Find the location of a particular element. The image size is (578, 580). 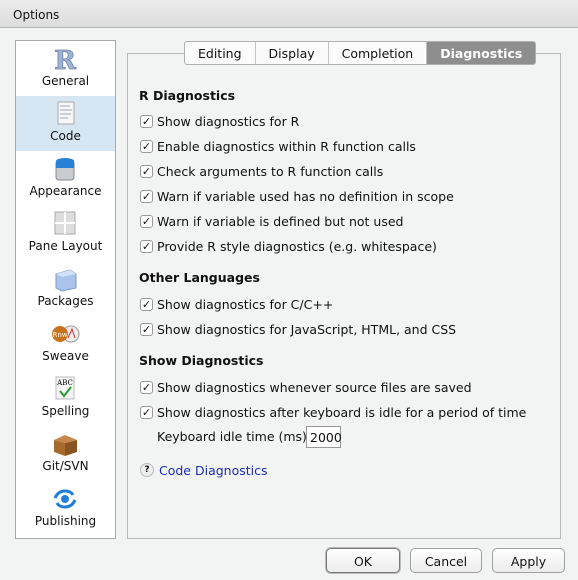

checkbox-label: Warn if variable is defined but not used is located at coordinates (280, 221).